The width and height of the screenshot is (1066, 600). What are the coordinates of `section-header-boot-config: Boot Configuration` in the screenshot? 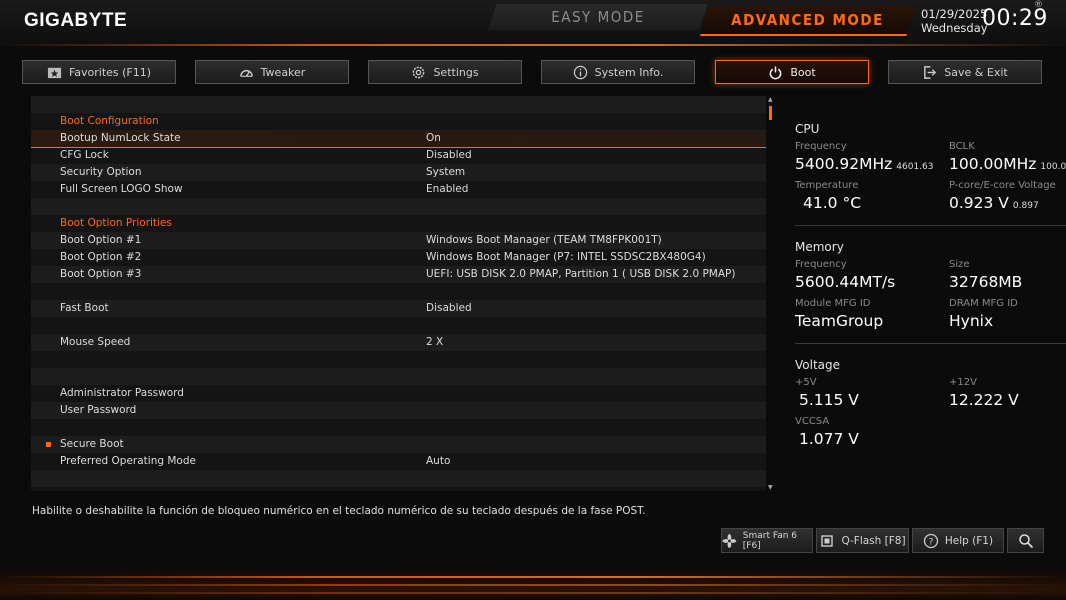 It's located at (398, 121).